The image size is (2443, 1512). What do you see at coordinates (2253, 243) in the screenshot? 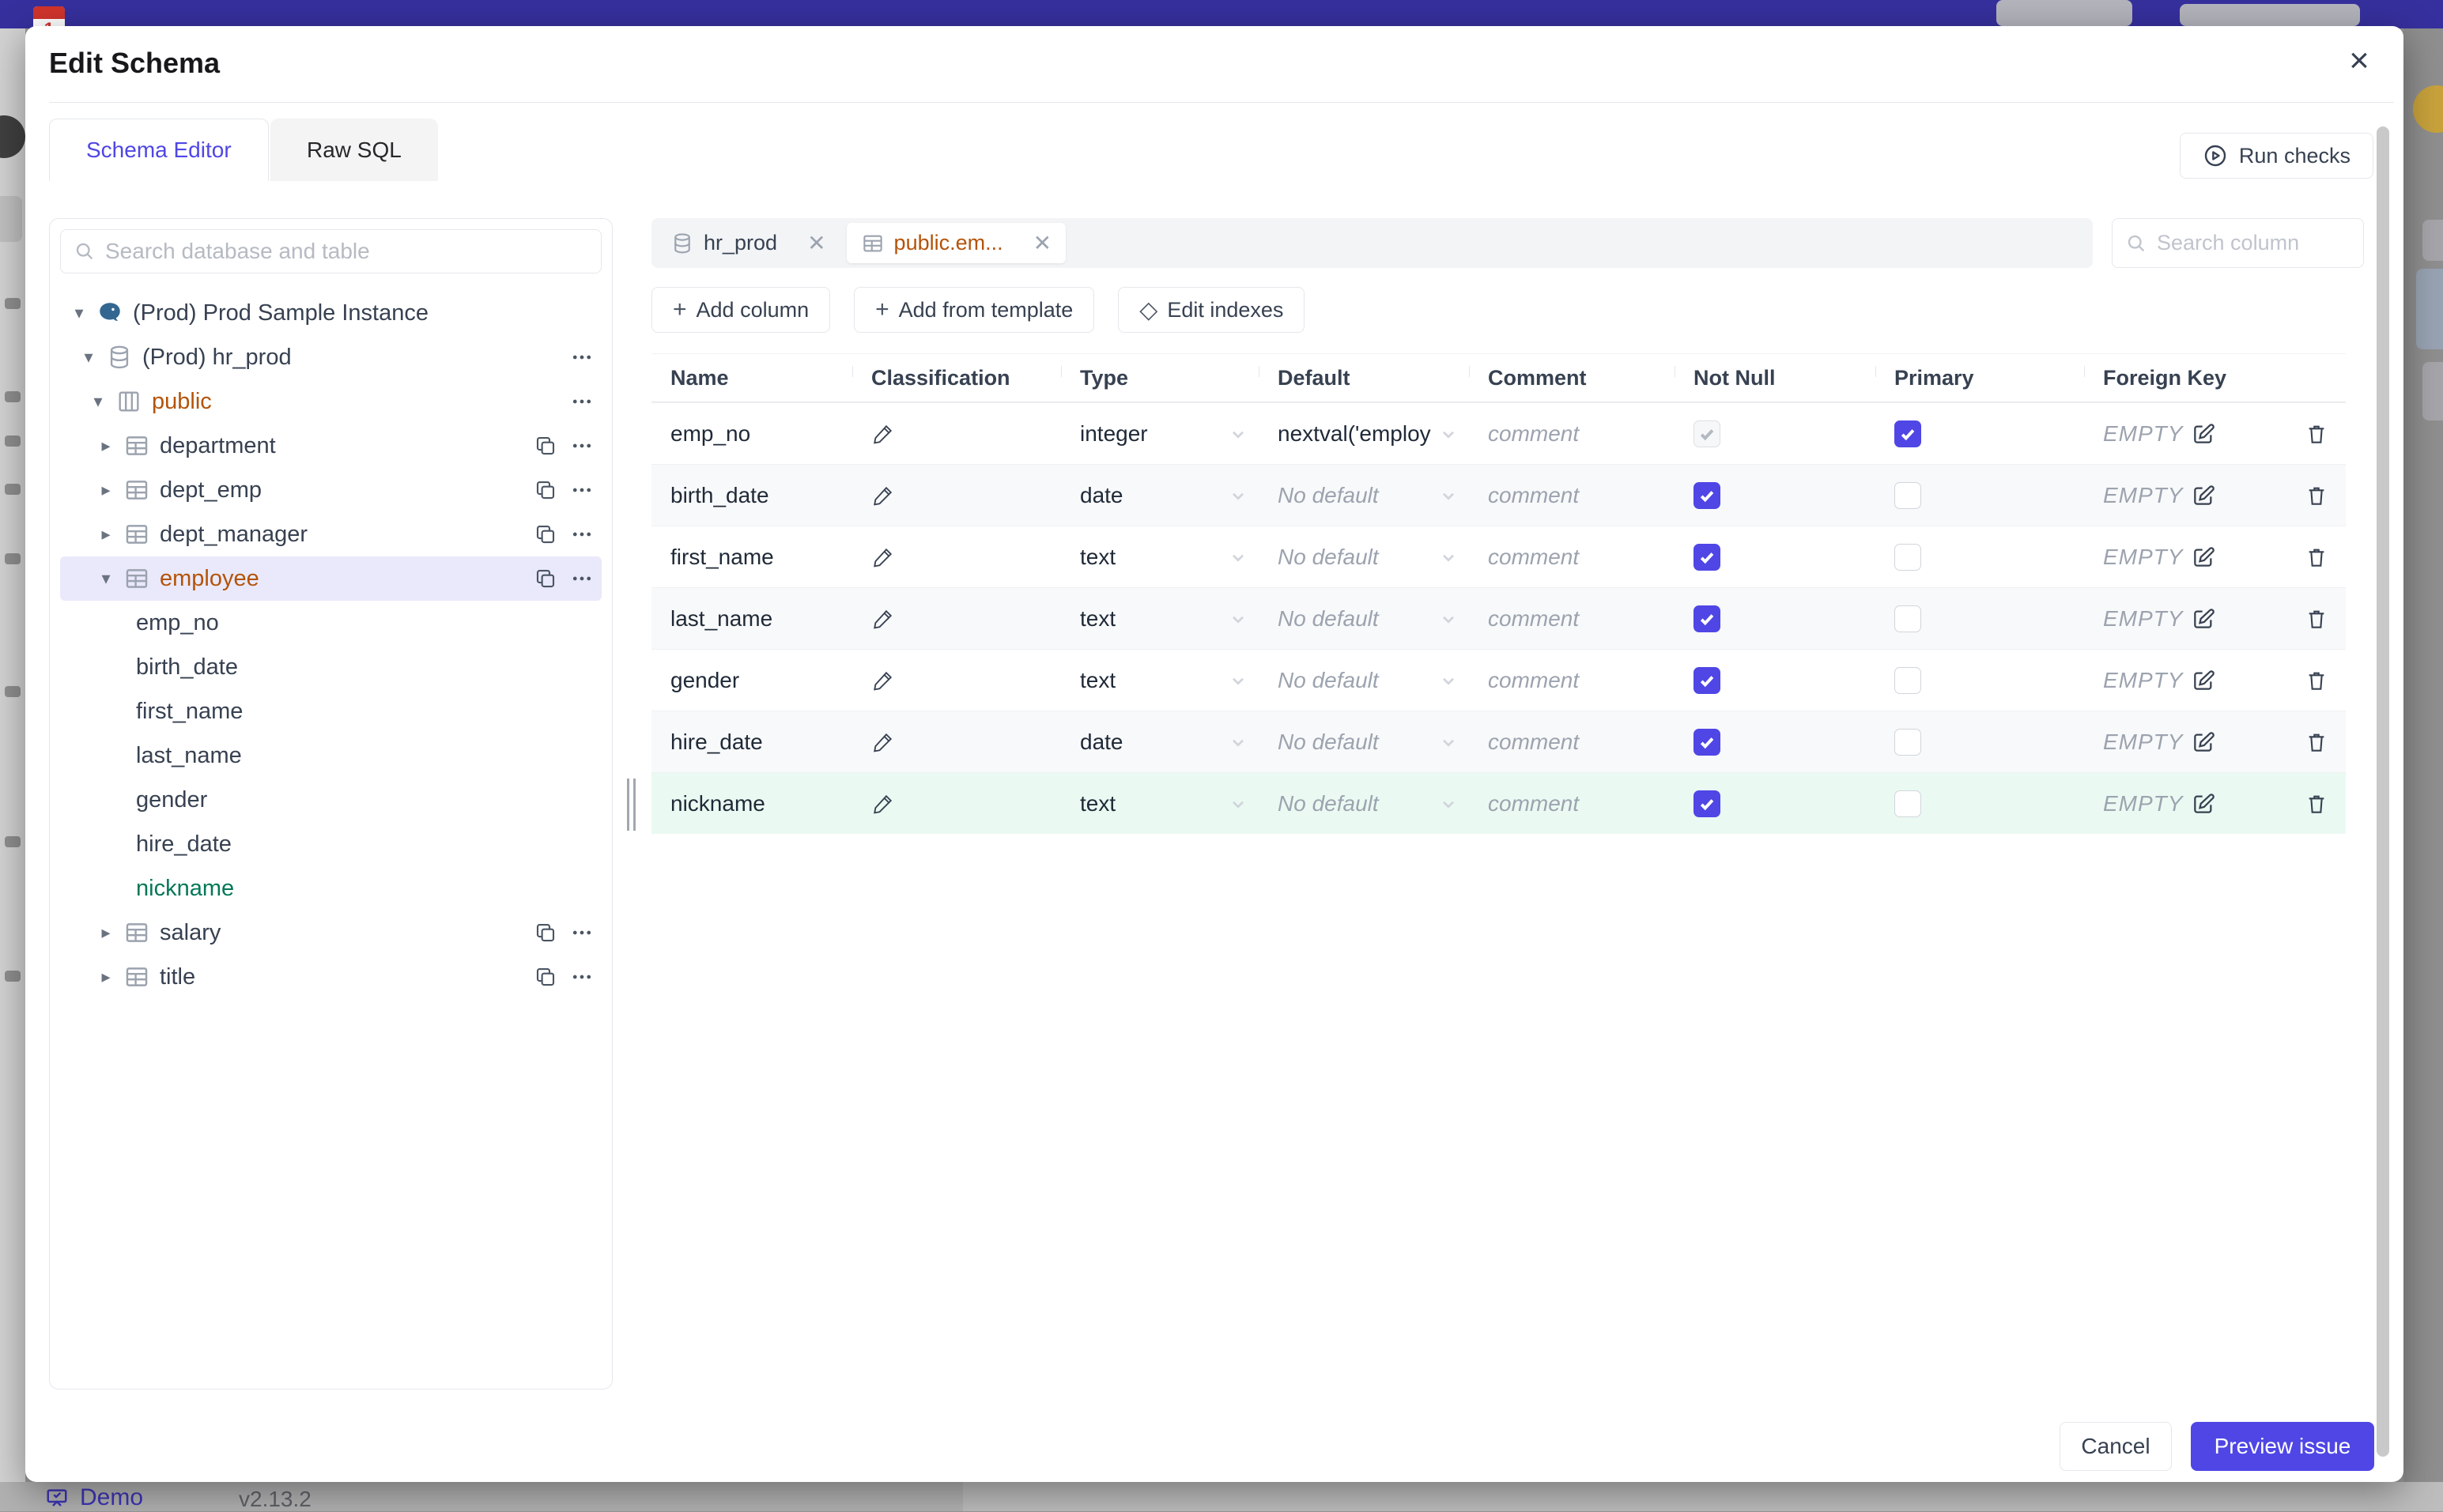
I see `column-search-input` at bounding box center [2253, 243].